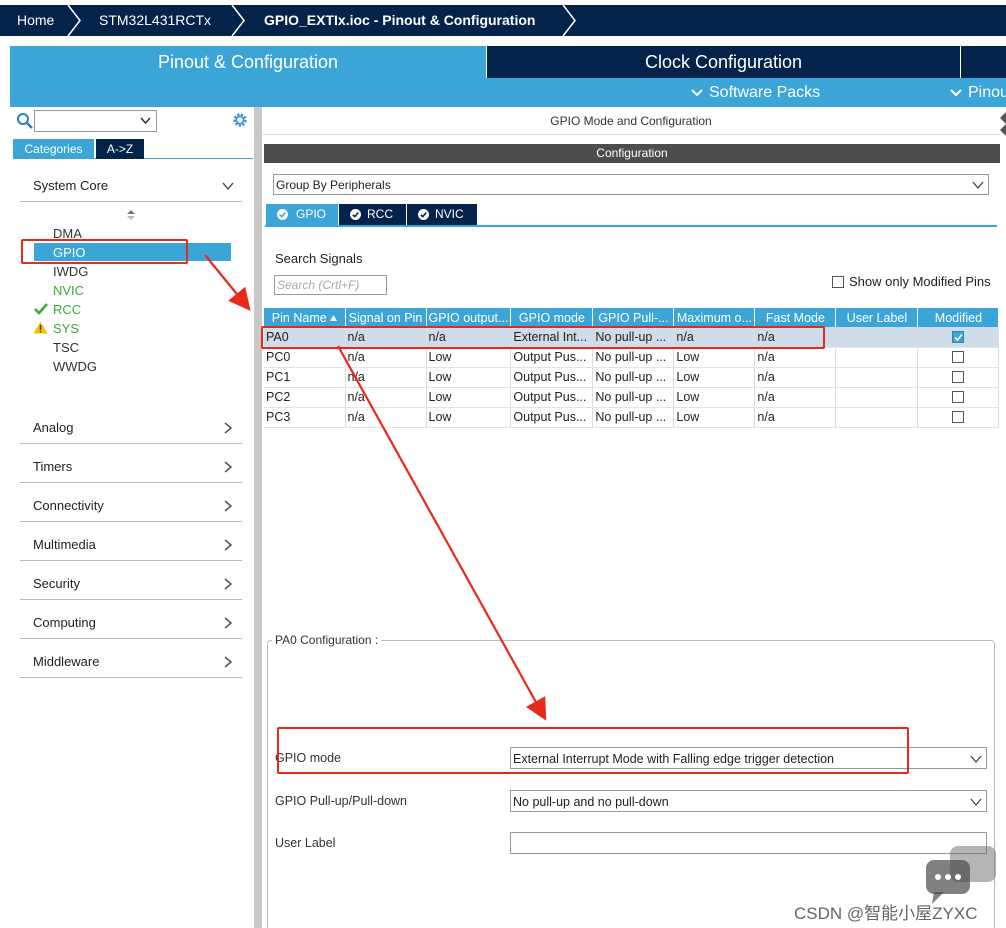 The height and width of the screenshot is (928, 1006). Describe the element at coordinates (71, 185) in the screenshot. I see `section-system-core-label: System Core` at that location.